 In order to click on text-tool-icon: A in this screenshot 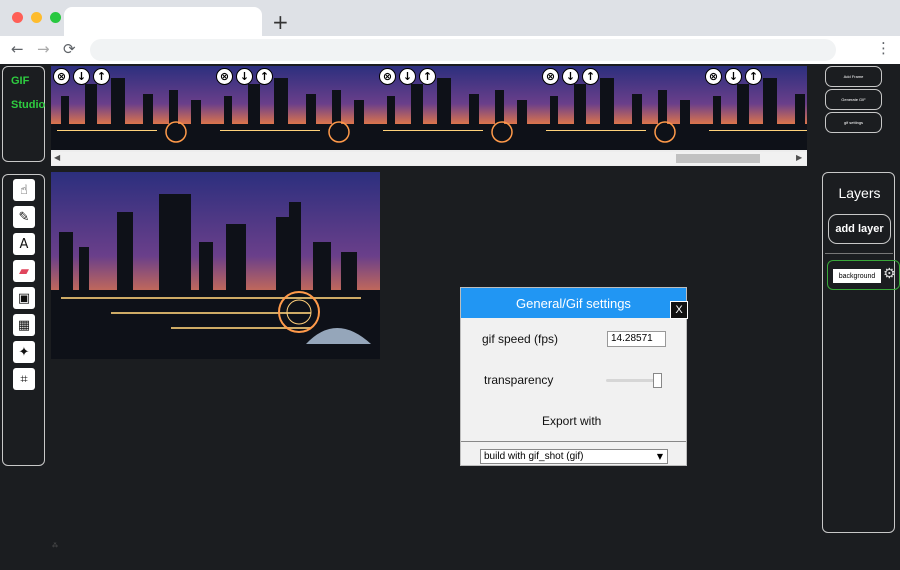, I will do `click(24, 244)`.